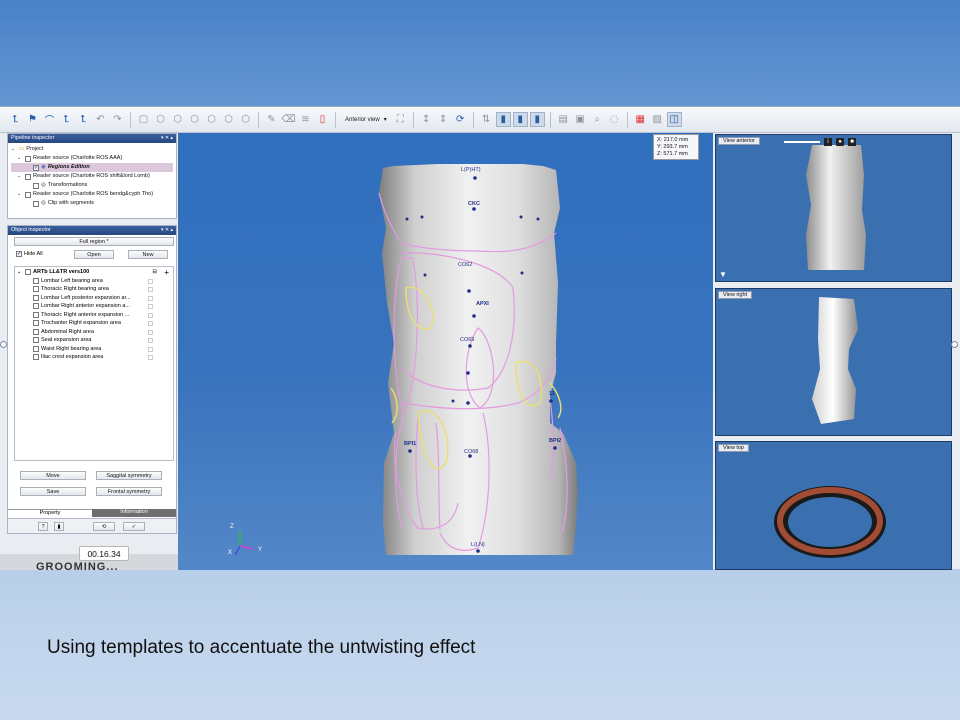 The height and width of the screenshot is (720, 960). What do you see at coordinates (129, 491) in the screenshot?
I see `frontal-symmetry-button: Frontal symmetry` at bounding box center [129, 491].